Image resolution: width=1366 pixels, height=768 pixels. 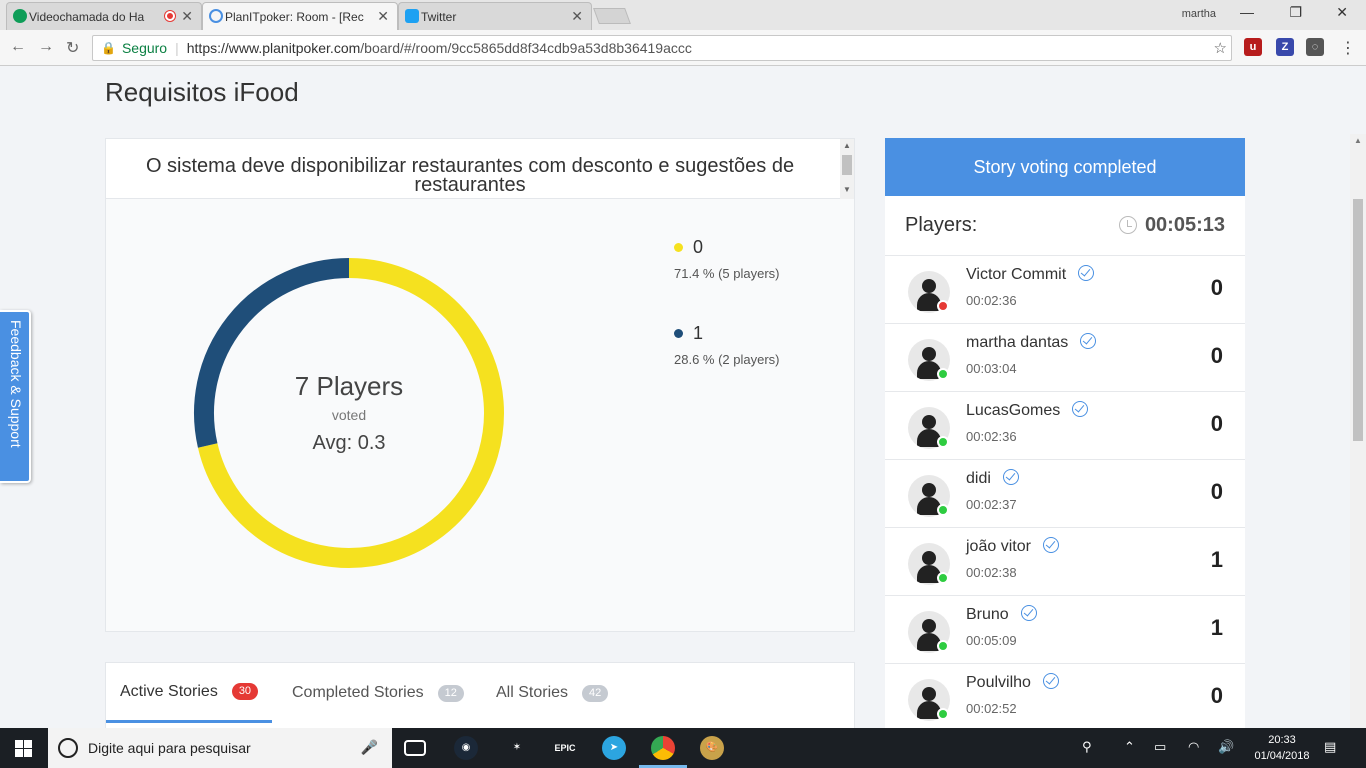 I want to click on extension-icon: ◌, so click(x=1315, y=47).